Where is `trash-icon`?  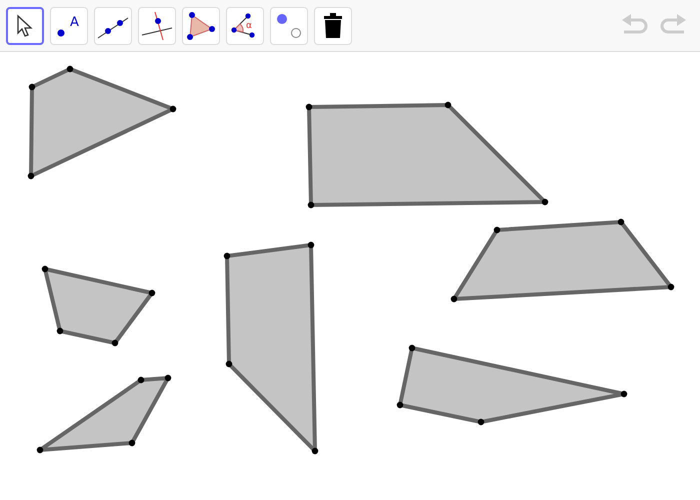 trash-icon is located at coordinates (333, 25).